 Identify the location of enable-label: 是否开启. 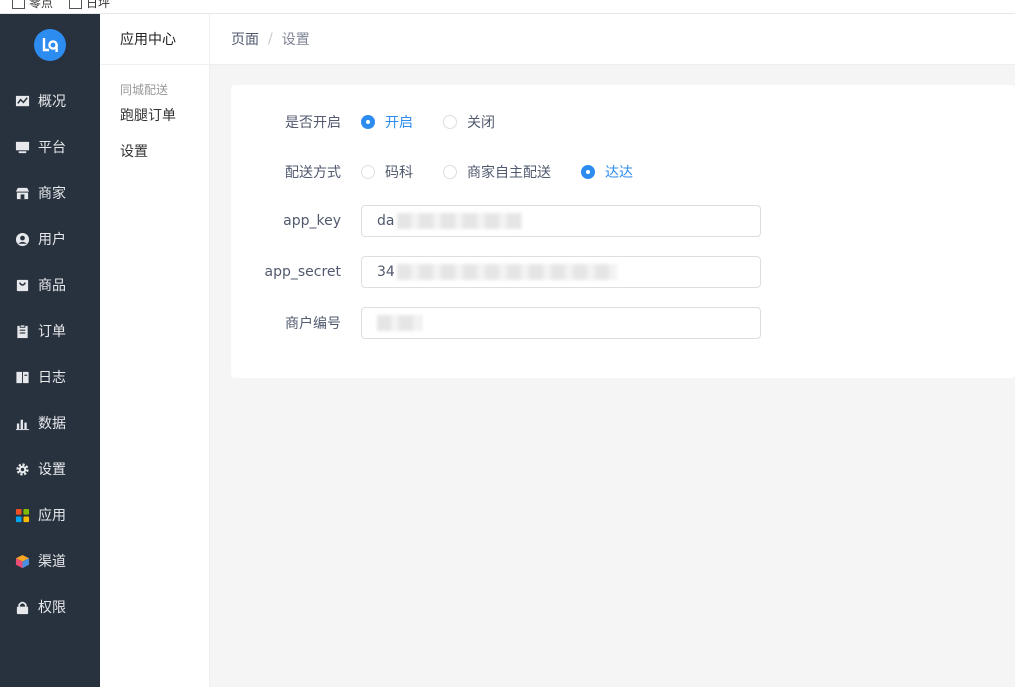
(313, 123).